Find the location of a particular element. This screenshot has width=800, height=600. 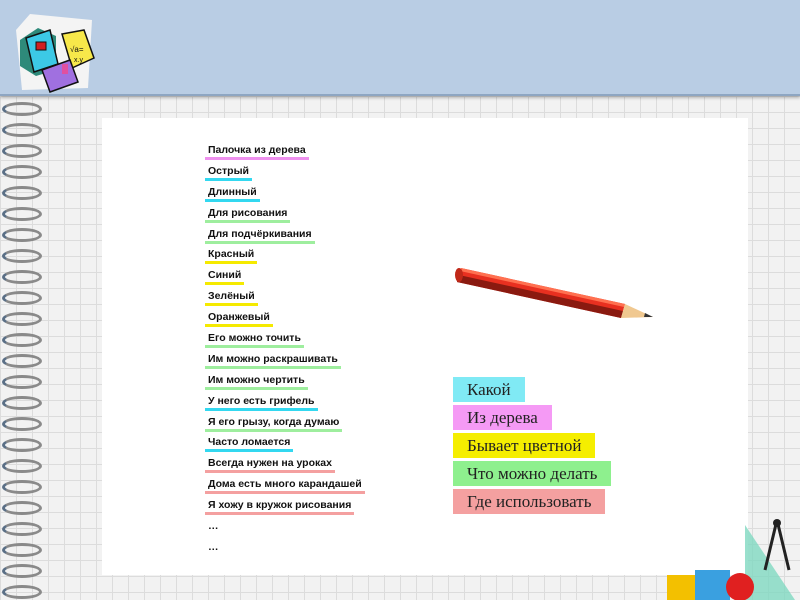

svg-text: √a= is located at coordinates (77, 49).